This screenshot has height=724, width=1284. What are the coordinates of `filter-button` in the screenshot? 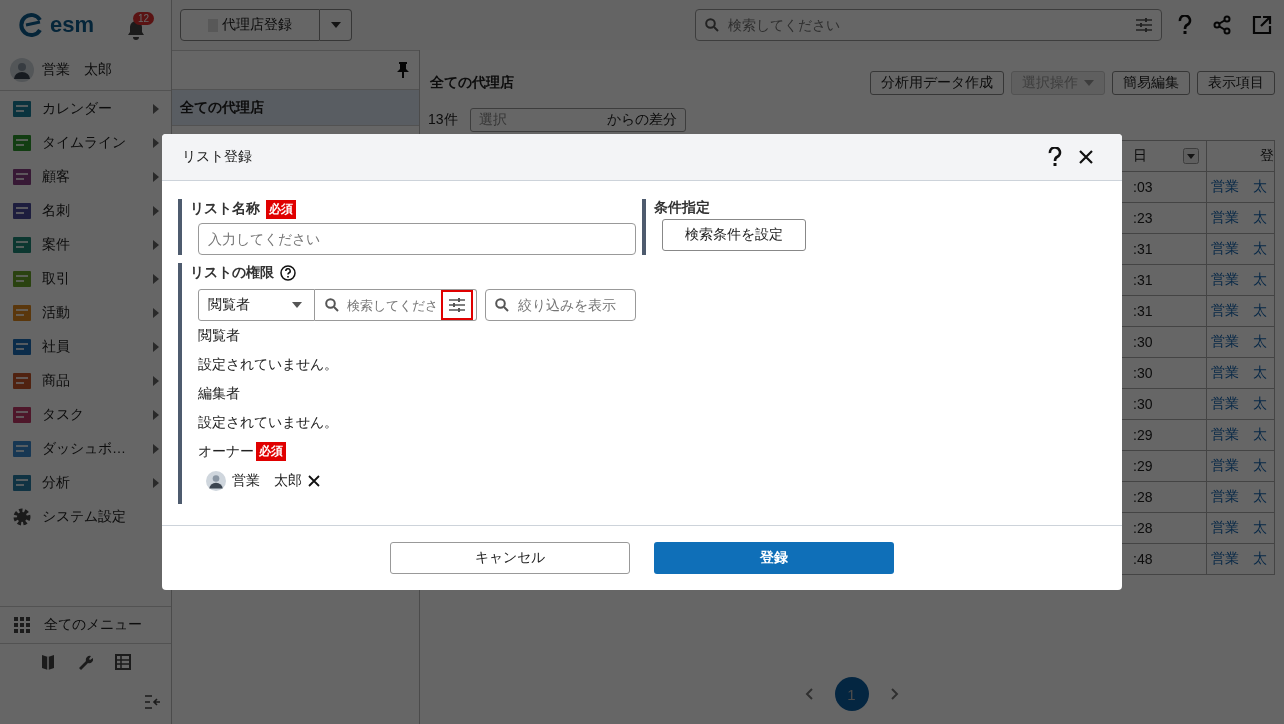 It's located at (456, 305).